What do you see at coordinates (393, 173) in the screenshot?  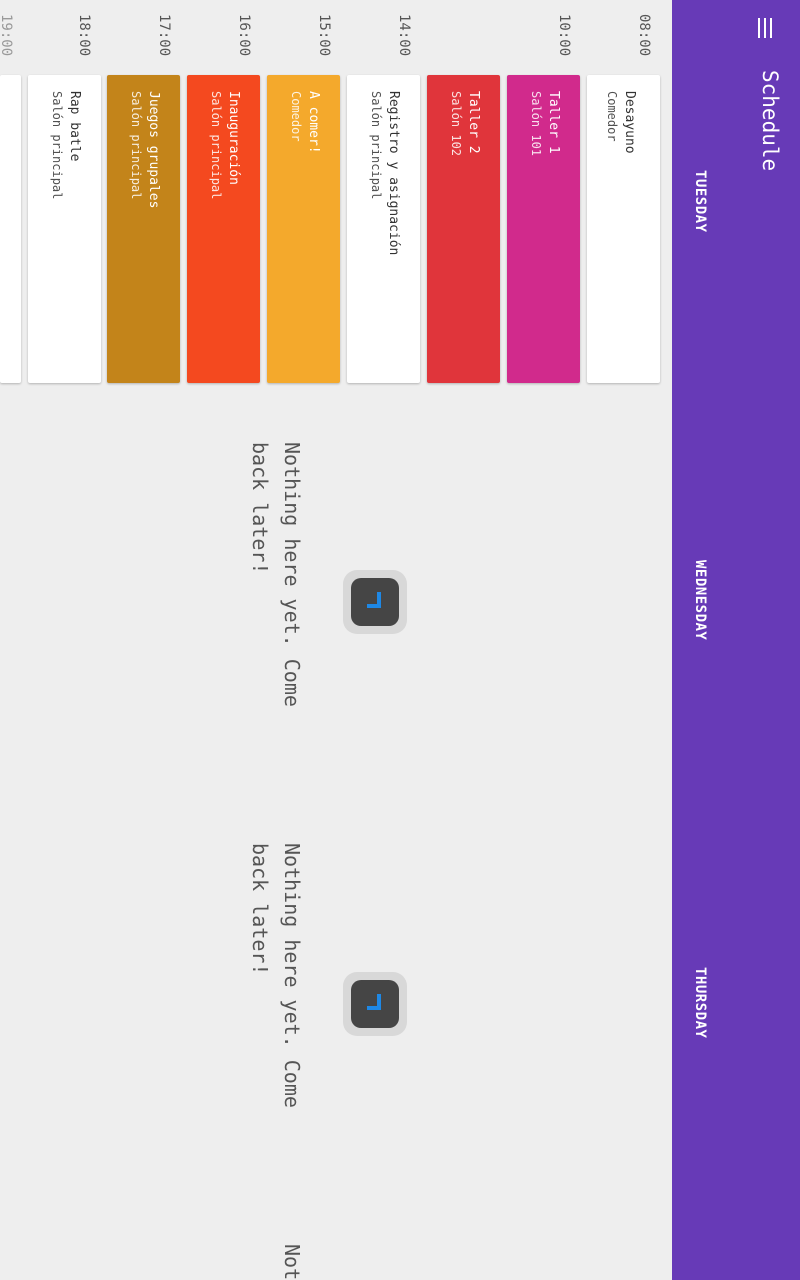 I see `session-title: Registro y asignación` at bounding box center [393, 173].